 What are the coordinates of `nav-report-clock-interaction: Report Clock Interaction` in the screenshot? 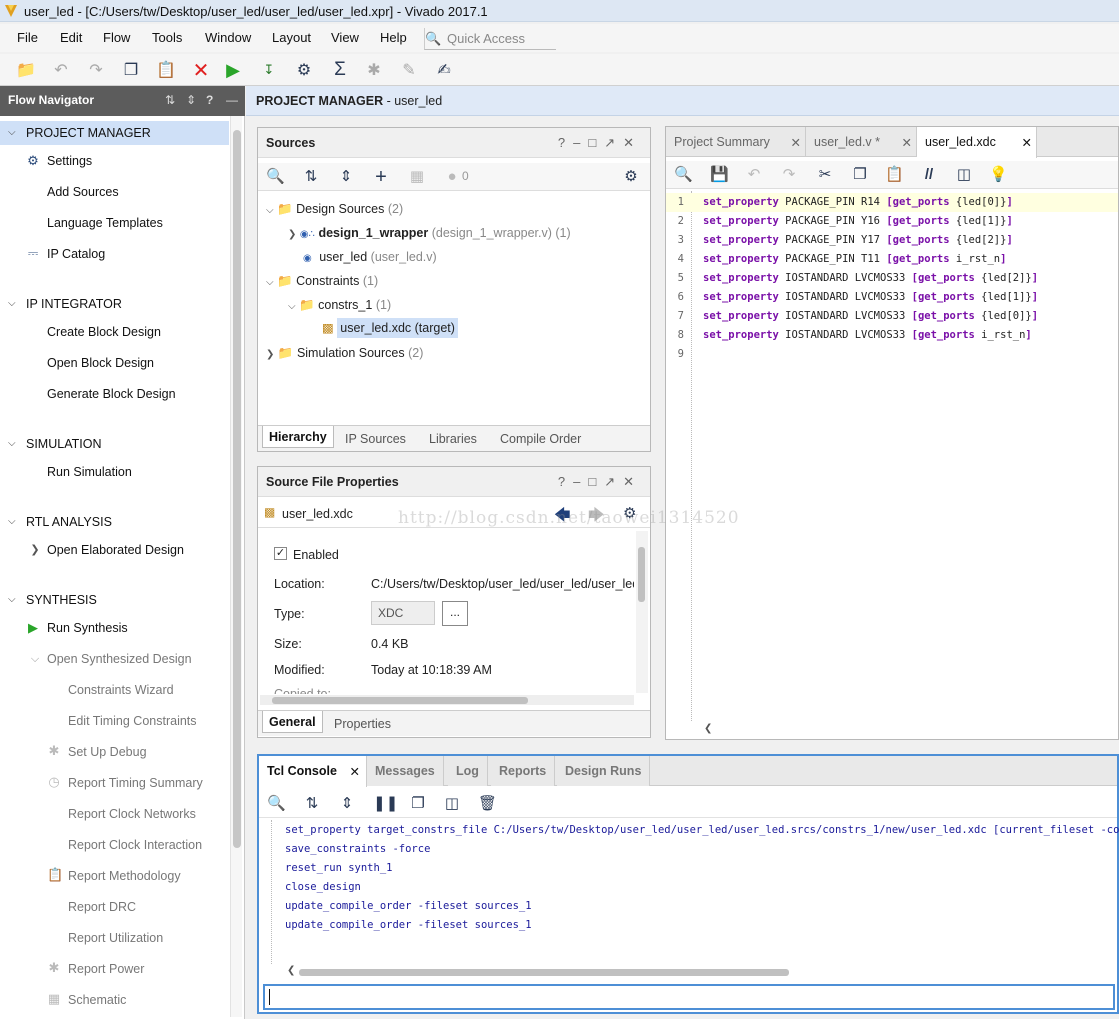 It's located at (135, 845).